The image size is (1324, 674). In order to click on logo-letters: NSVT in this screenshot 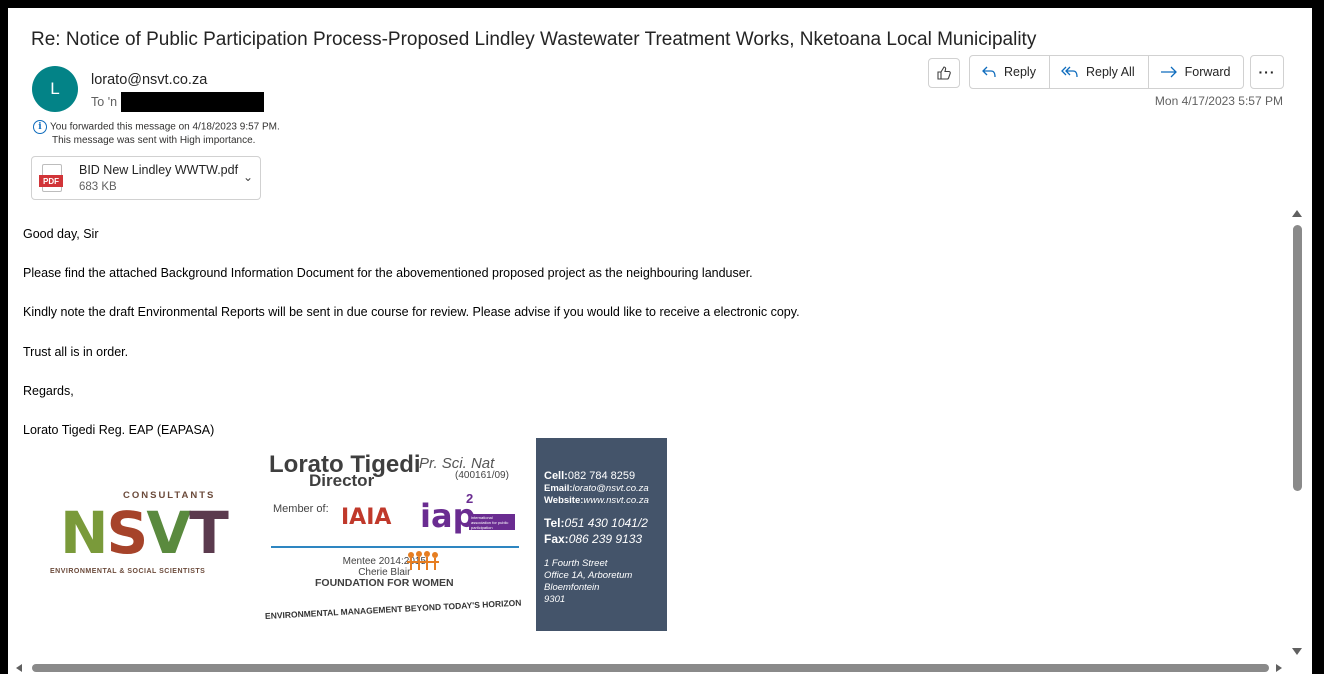, I will do `click(144, 533)`.